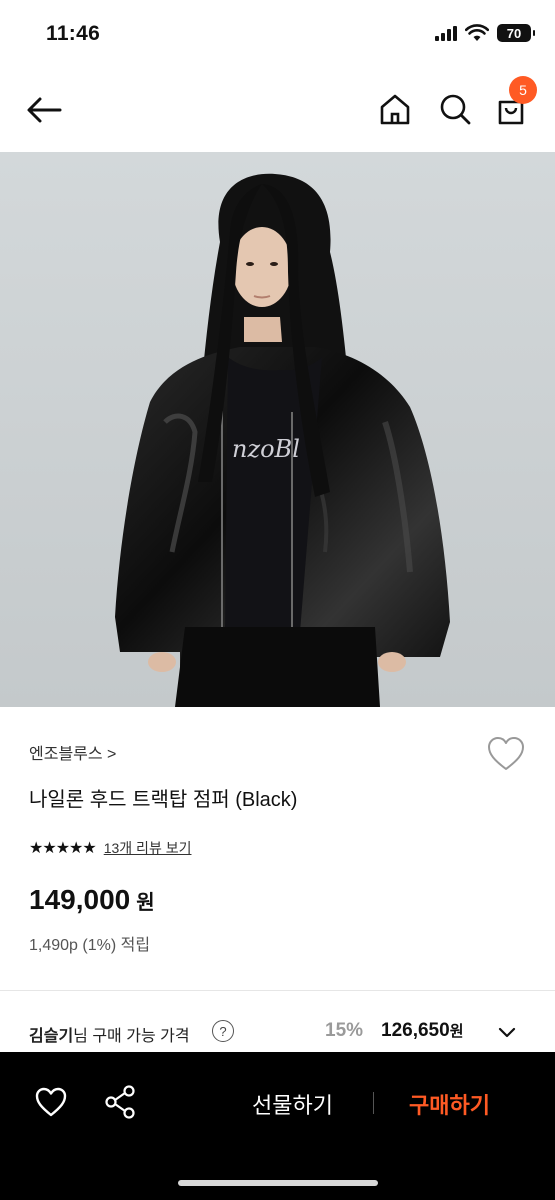 Image resolution: width=555 pixels, height=1200 pixels. Describe the element at coordinates (344, 1030) in the screenshot. I see `member-discount: 15%` at that location.